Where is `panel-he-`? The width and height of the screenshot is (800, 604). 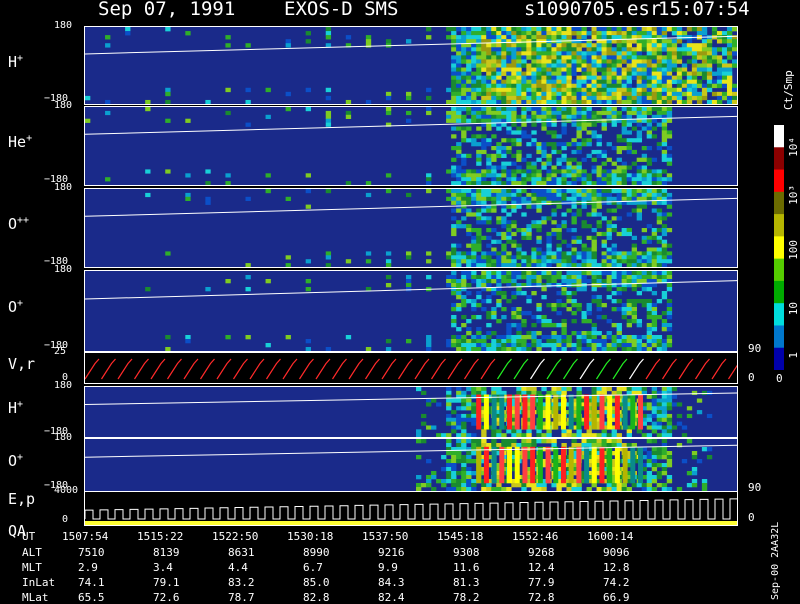 panel-he- is located at coordinates (411, 146).